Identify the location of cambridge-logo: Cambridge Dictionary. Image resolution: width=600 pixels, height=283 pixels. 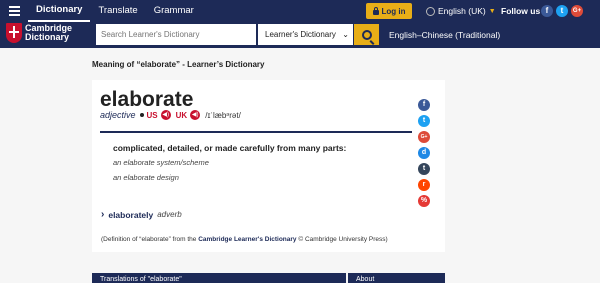
(39, 33).